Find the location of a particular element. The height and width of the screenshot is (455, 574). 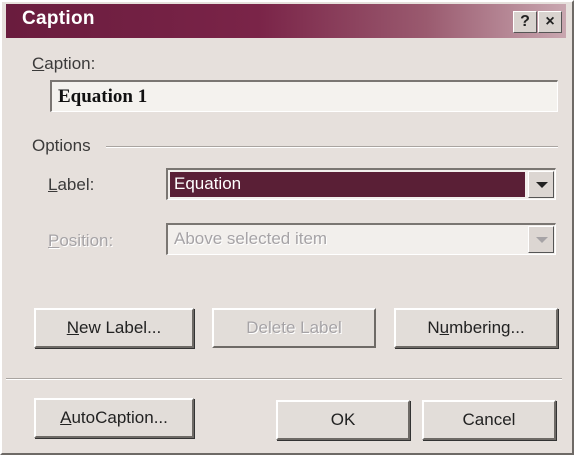

ok-button: OK is located at coordinates (343, 420).